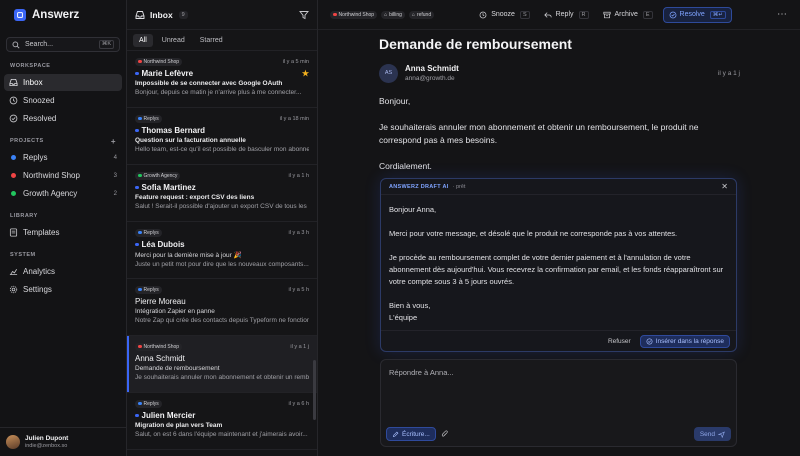  I want to click on user-name: Julien Dupont, so click(47, 438).